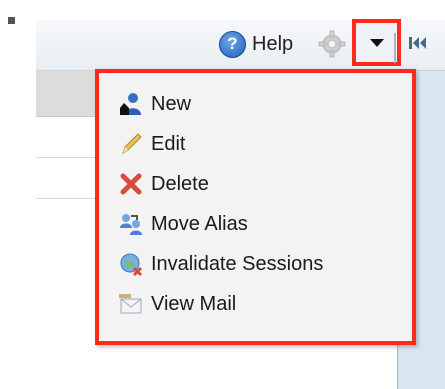 The width and height of the screenshot is (445, 389). I want to click on menu-item-invalidate-sessions: Invalidate Sessions, so click(220, 264).